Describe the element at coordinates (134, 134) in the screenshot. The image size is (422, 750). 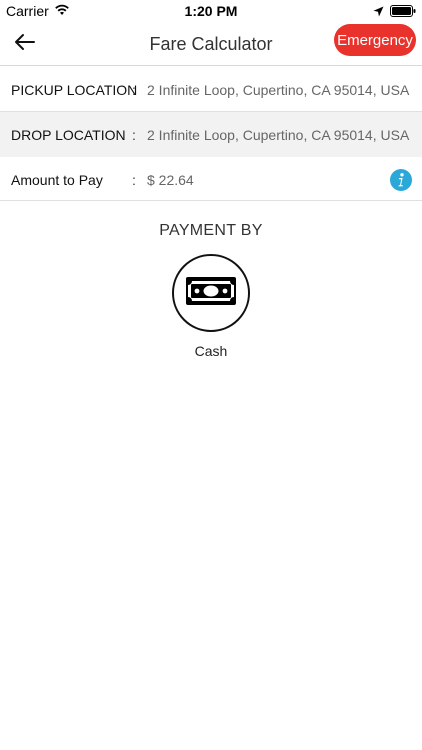
I see `drop-location-colon: :` at that location.